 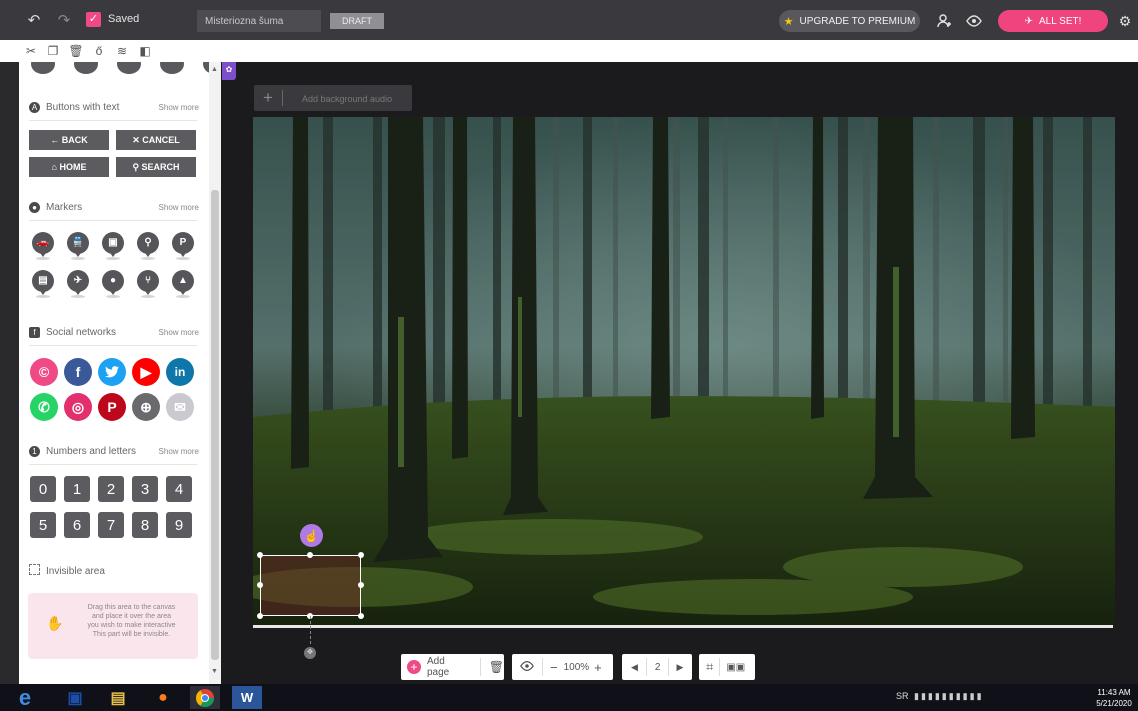 What do you see at coordinates (214, 69) in the screenshot?
I see `scroll-up-arrow-icon: ▲` at bounding box center [214, 69].